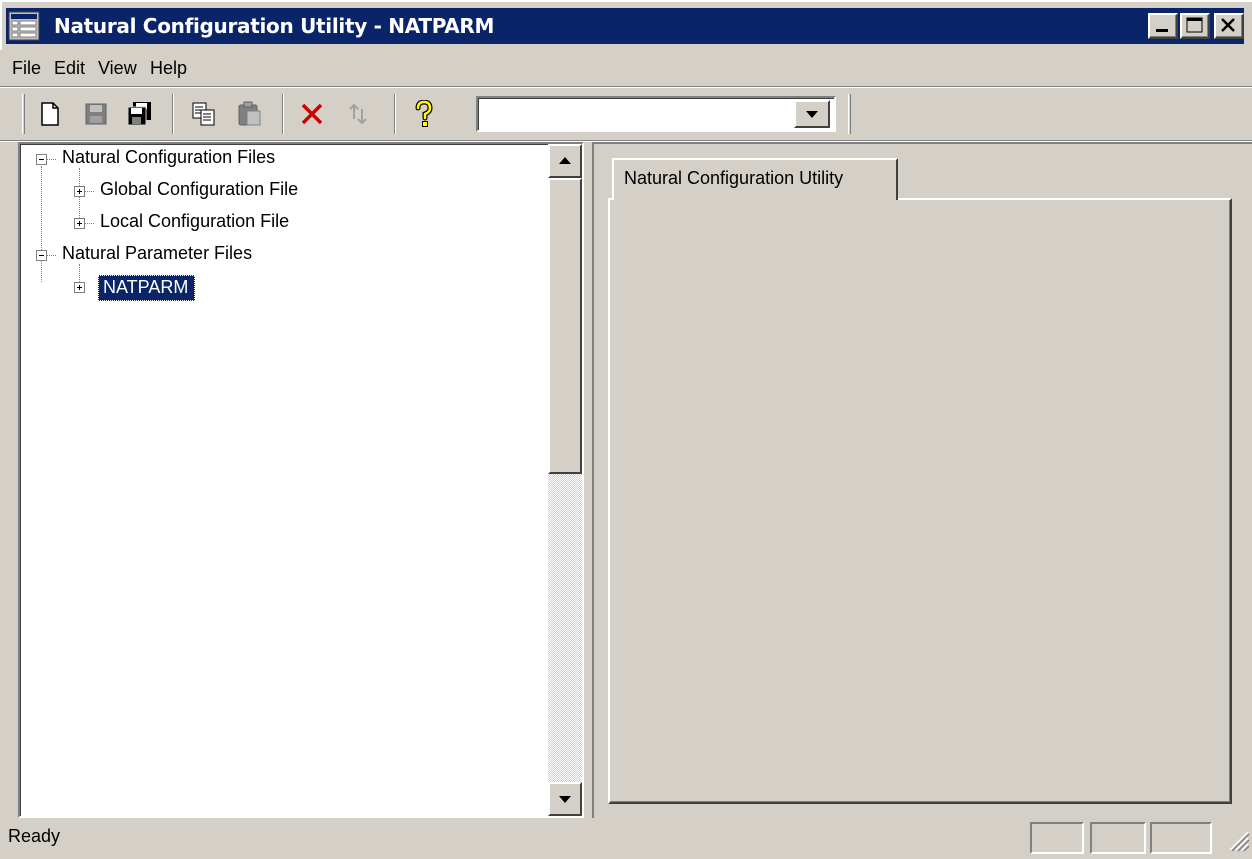  I want to click on tree-node-natural-parameter-files: Natural Parameter Files, so click(157, 253).